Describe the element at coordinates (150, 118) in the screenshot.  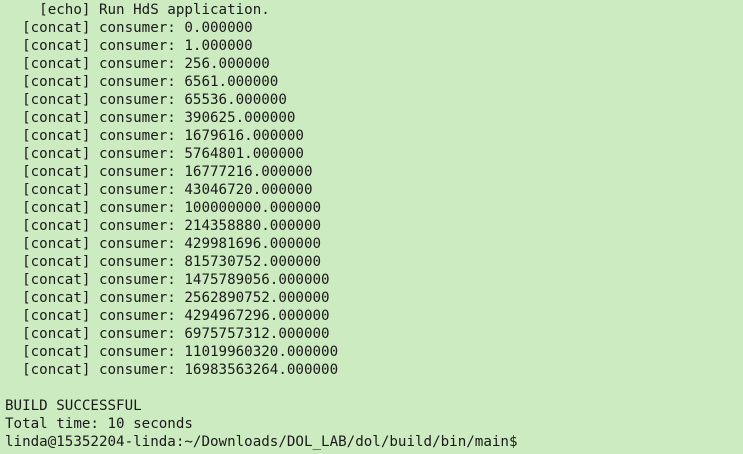
I see `output-line-consumer: [concat] consumer: 390625.000000` at that location.